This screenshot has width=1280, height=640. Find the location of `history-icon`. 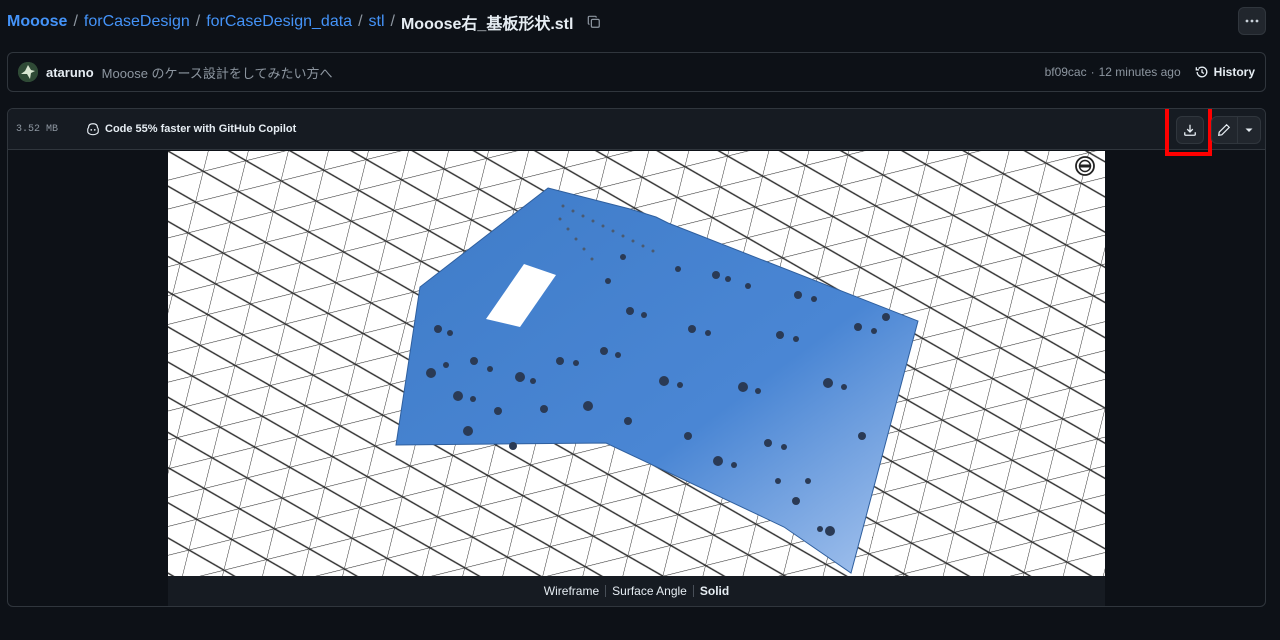

history-icon is located at coordinates (1201, 72).